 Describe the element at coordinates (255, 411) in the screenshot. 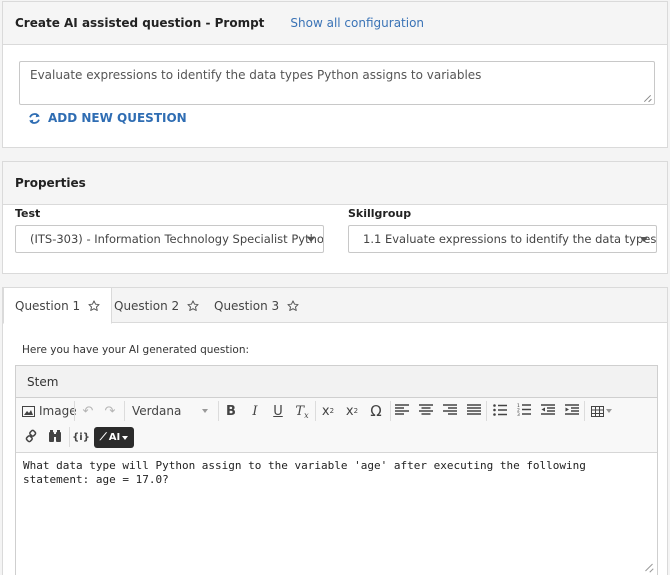

I see `italic-icon: I` at that location.